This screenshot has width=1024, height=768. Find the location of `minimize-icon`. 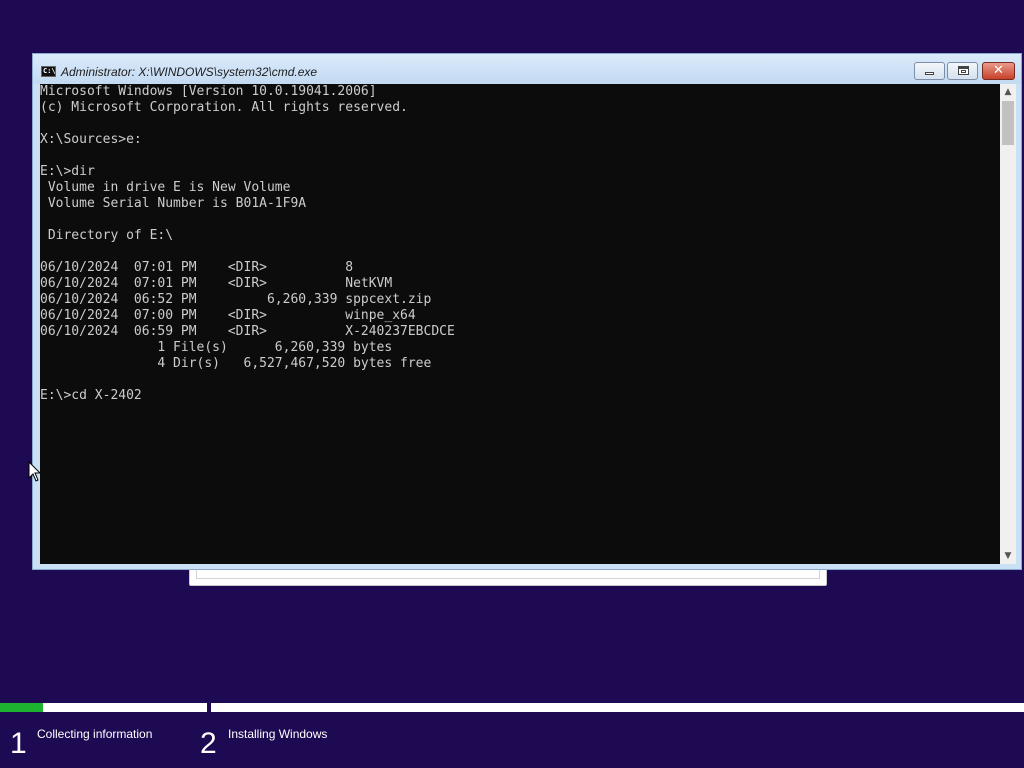

minimize-icon is located at coordinates (929, 73).